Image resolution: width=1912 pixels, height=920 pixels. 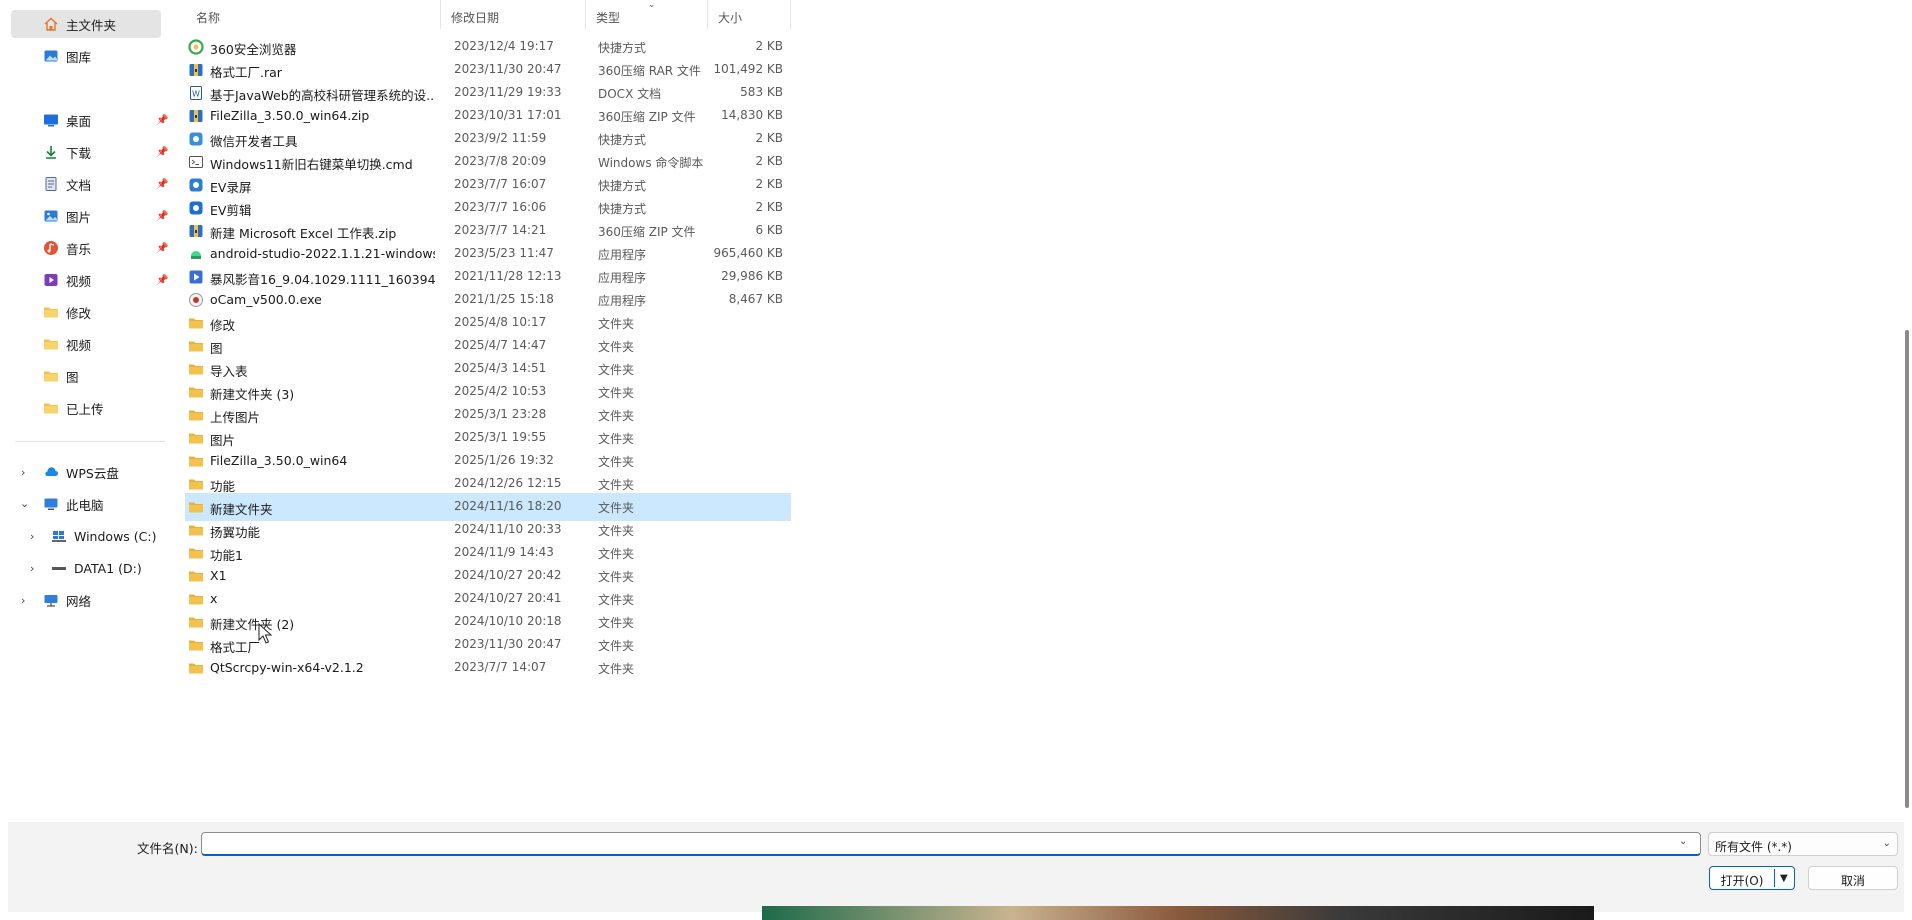 I want to click on sidebar-item-label: 图库, so click(x=79, y=57).